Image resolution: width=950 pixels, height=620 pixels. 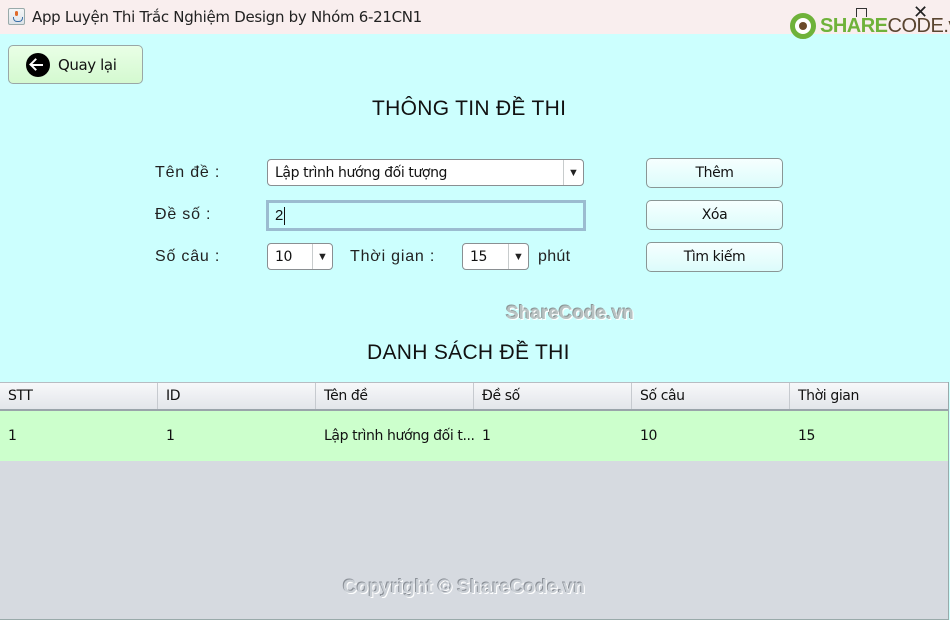 What do you see at coordinates (479, 256) in the screenshot?
I see `thoi-gian-selected: 15` at bounding box center [479, 256].